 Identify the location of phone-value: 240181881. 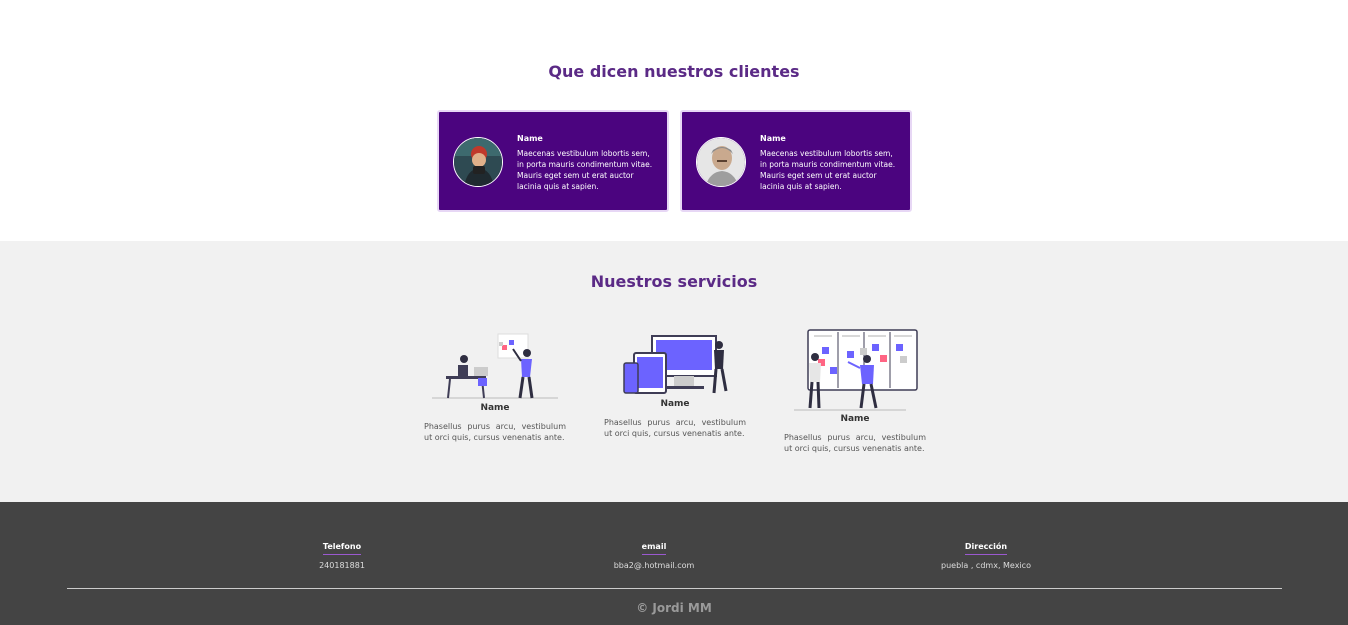
(342, 565).